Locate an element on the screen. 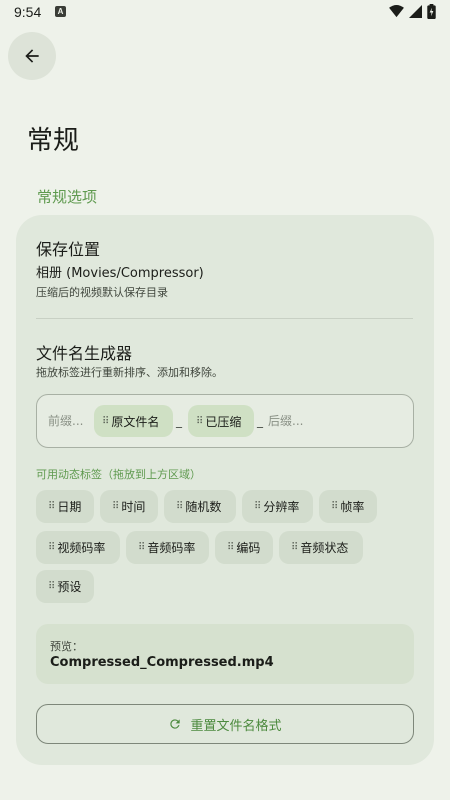 Image resolution: width=450 pixels, height=800 pixels. section-label: 常规选项 is located at coordinates (67, 197).